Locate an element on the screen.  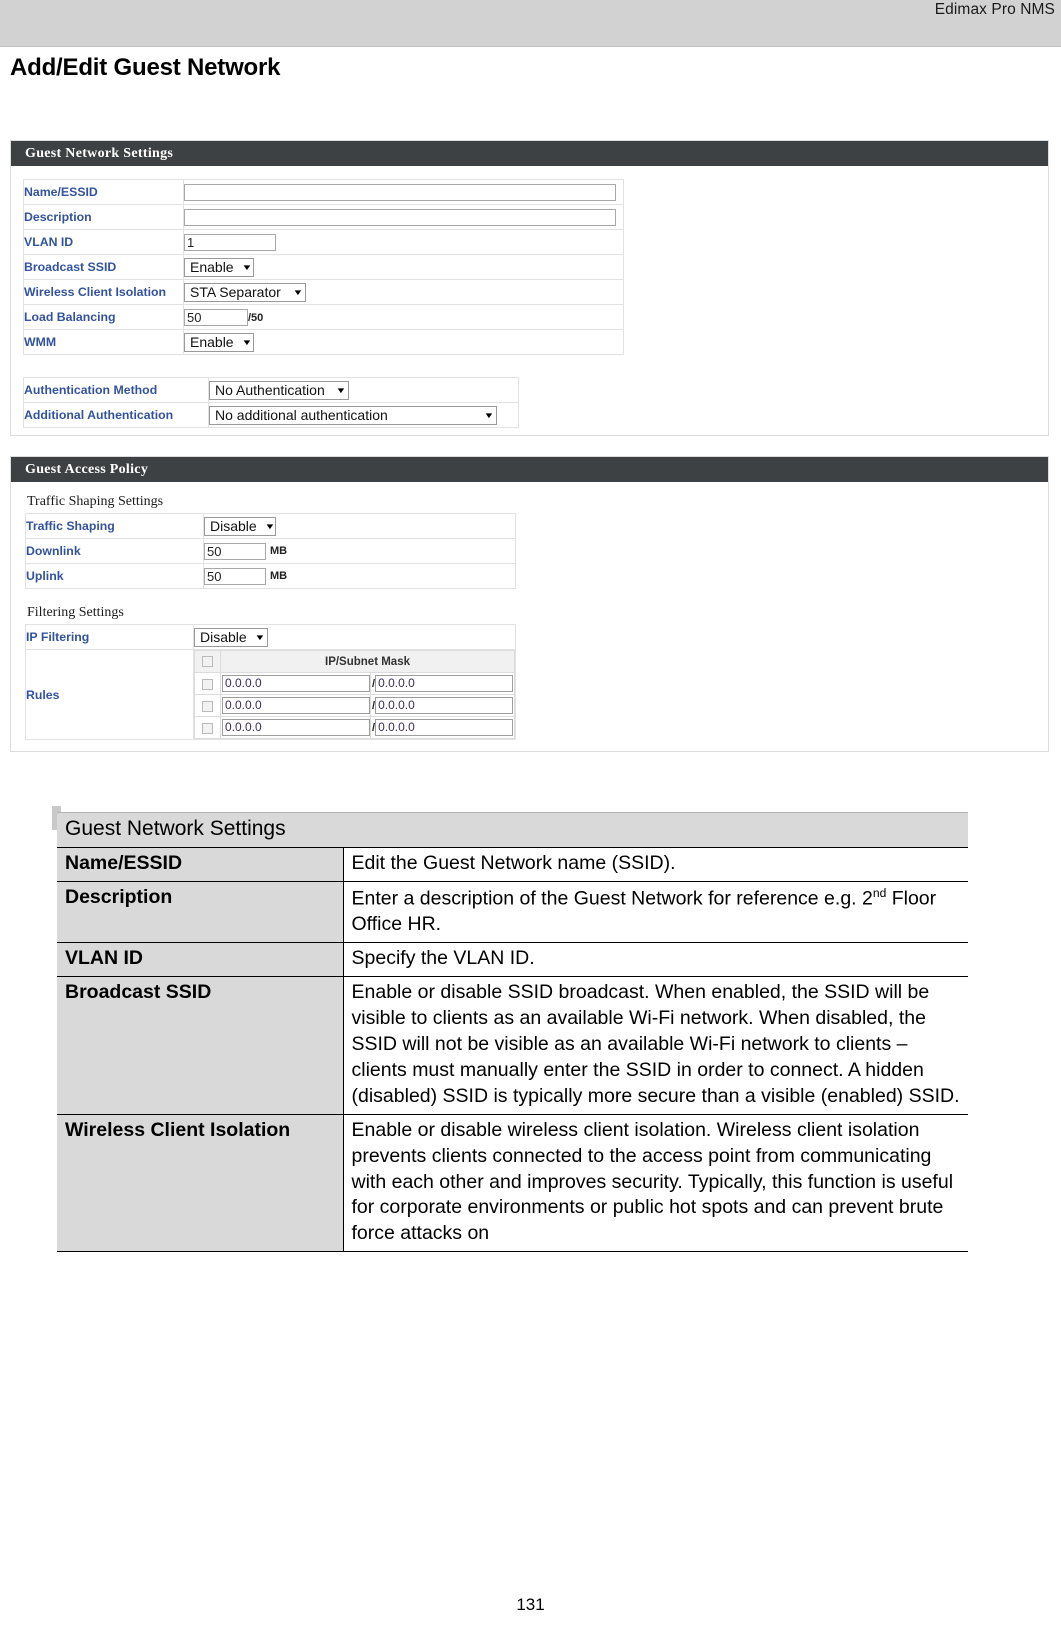
broadcast-ssid-select: Enable ▼ is located at coordinates (219, 267).